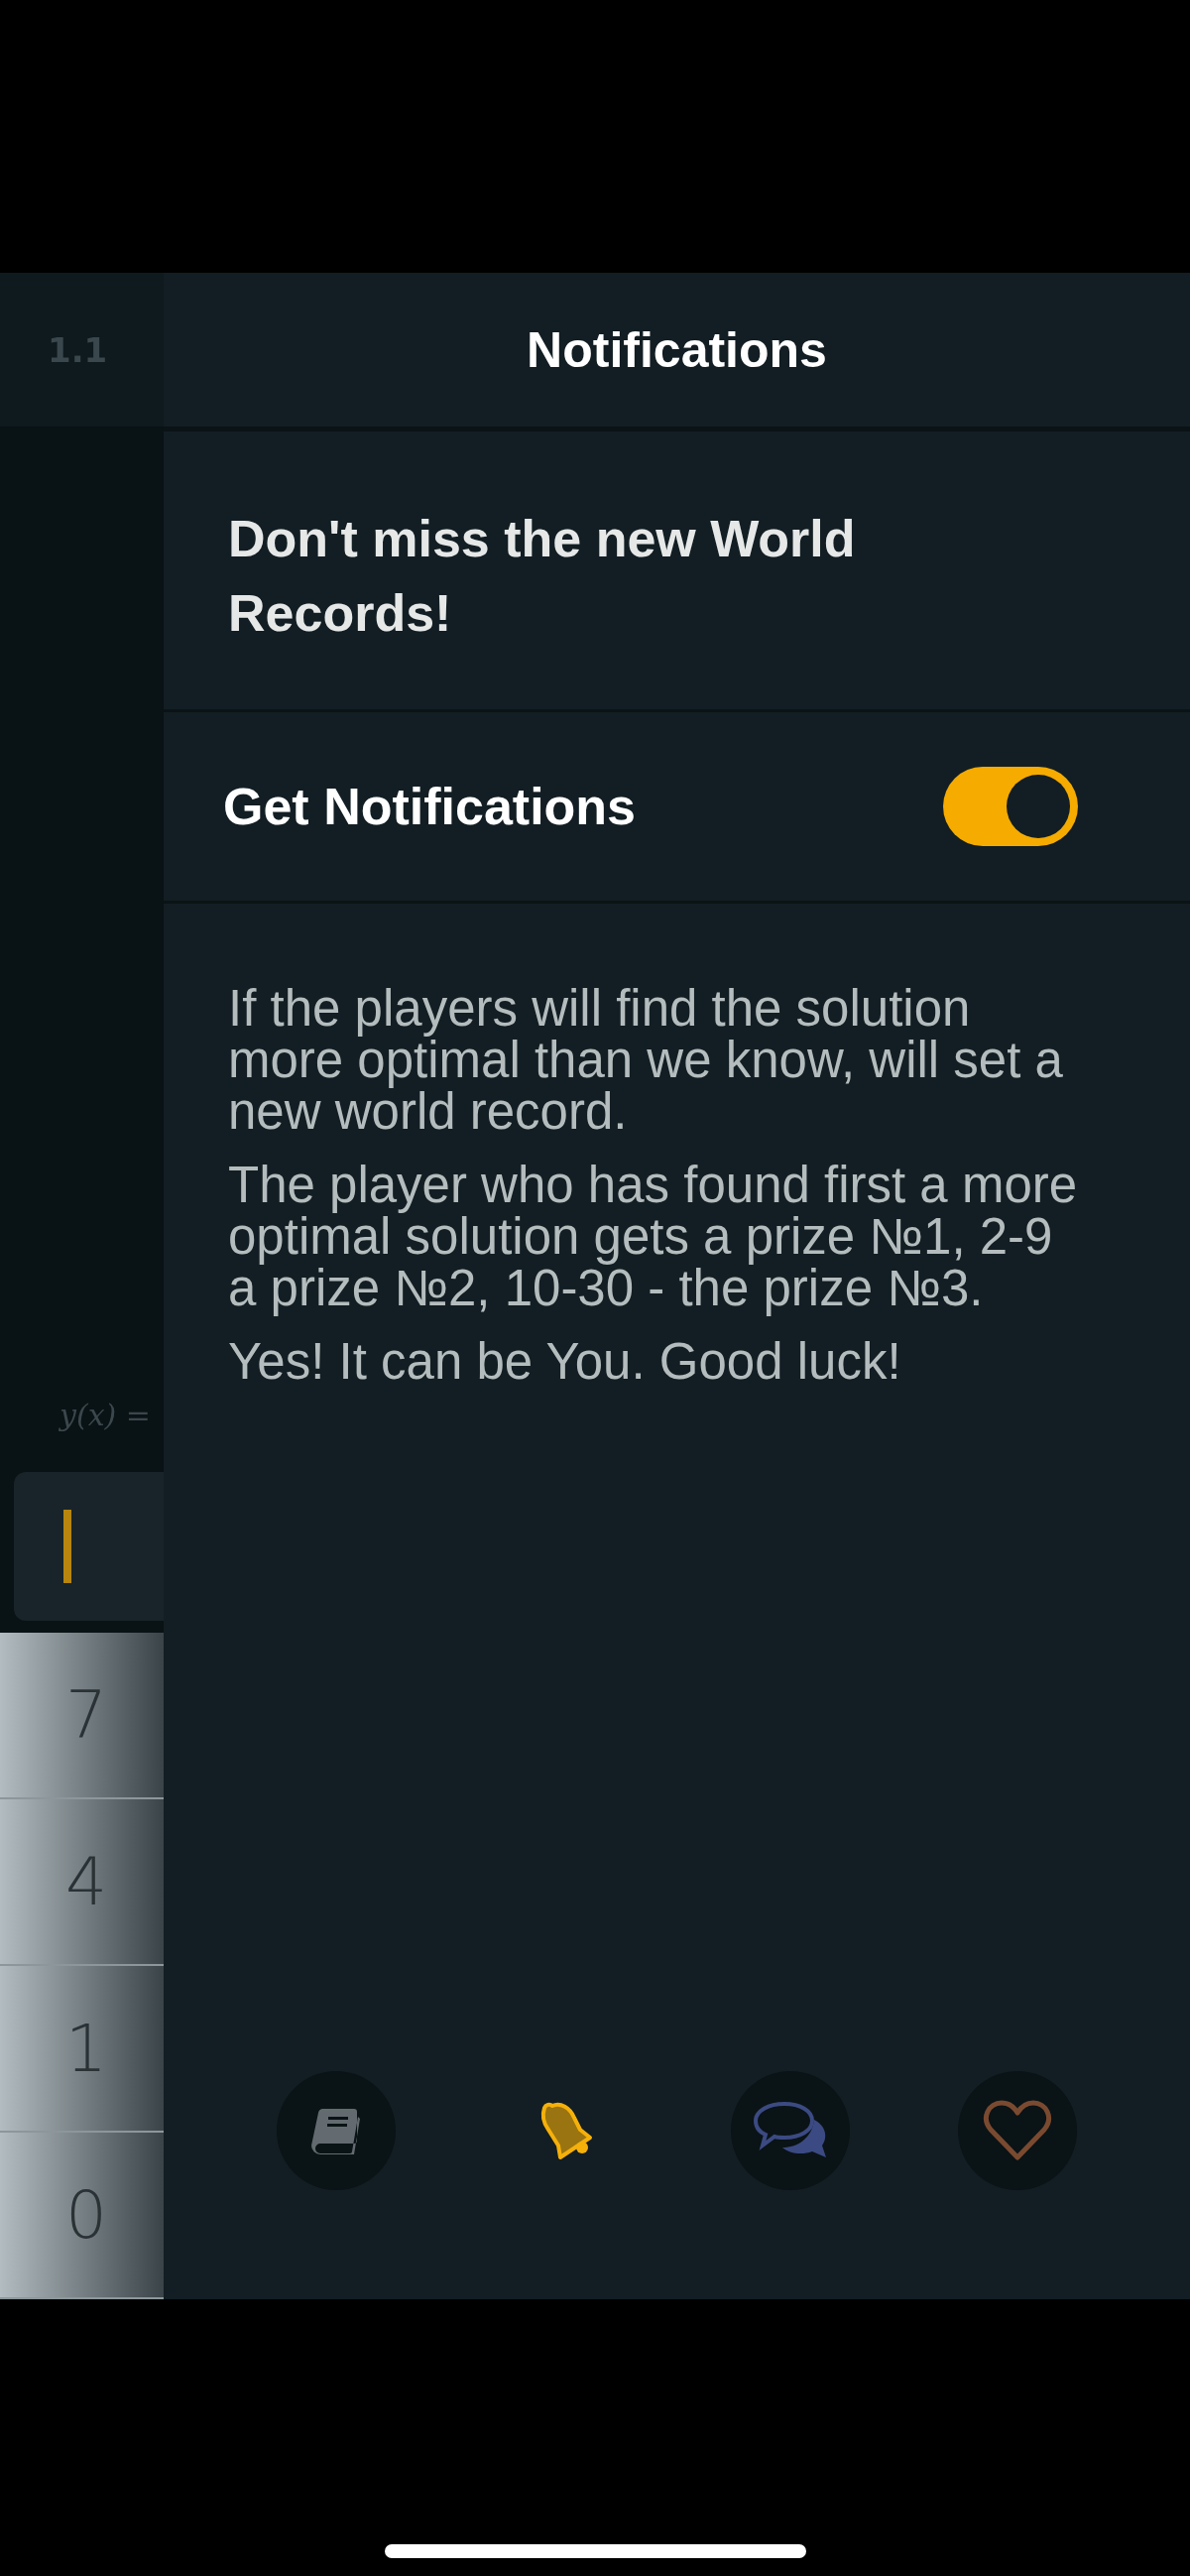 Image resolution: width=1190 pixels, height=2576 pixels. What do you see at coordinates (646, 1061) in the screenshot?
I see `info-paragraph: If the players will find the solution more optimal than we know, will set a new world record.` at bounding box center [646, 1061].